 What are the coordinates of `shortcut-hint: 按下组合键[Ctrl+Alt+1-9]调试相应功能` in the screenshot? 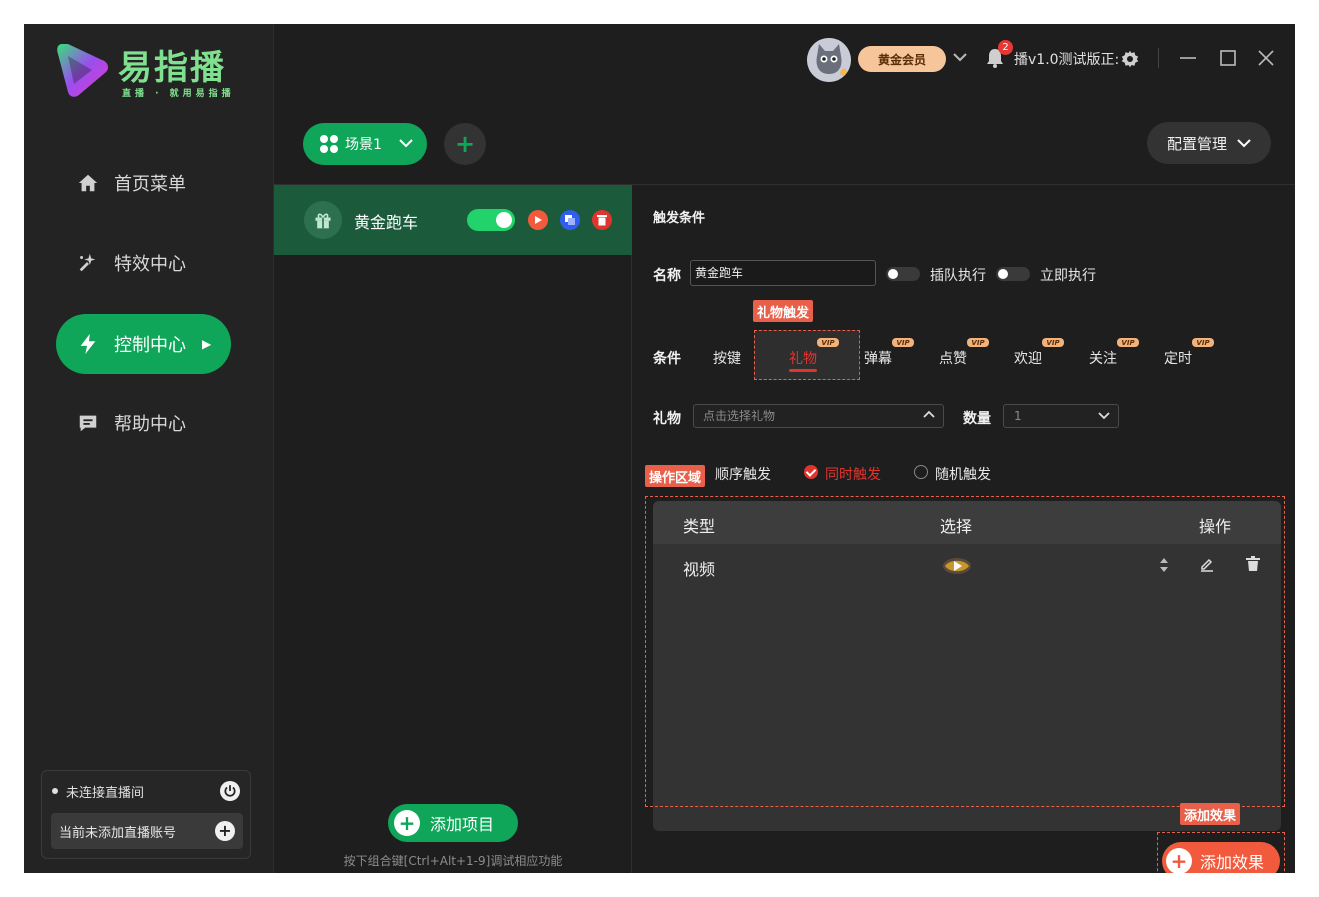 It's located at (453, 861).